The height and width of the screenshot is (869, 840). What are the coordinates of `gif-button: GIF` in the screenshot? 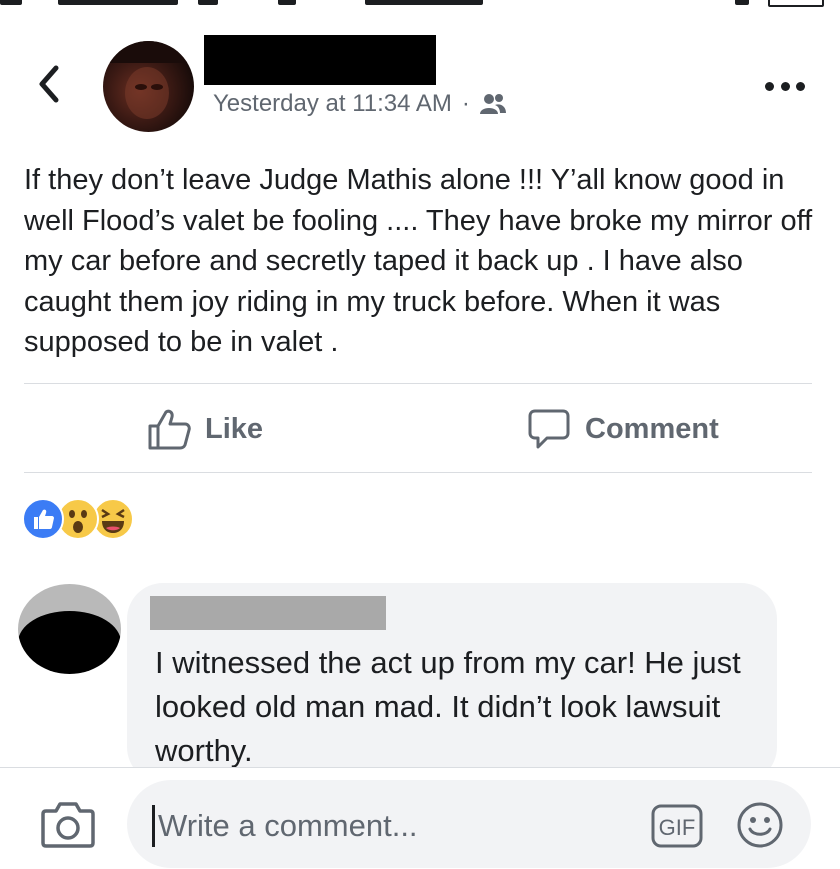 It's located at (677, 826).